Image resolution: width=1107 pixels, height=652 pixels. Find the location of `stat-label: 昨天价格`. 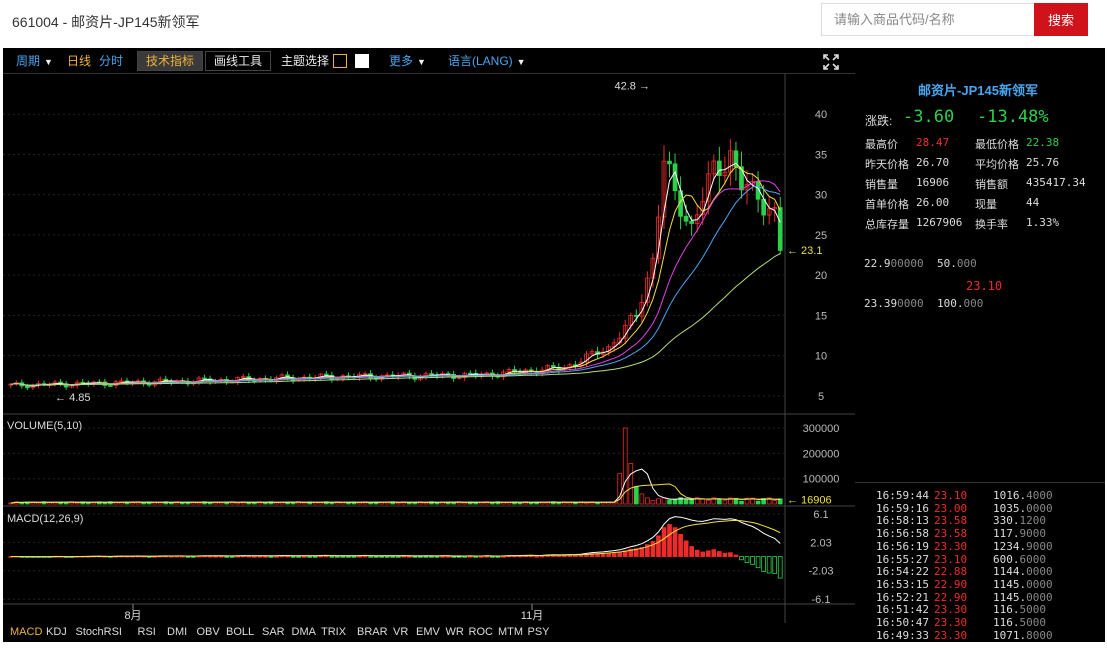

stat-label: 昨天价格 is located at coordinates (887, 165).